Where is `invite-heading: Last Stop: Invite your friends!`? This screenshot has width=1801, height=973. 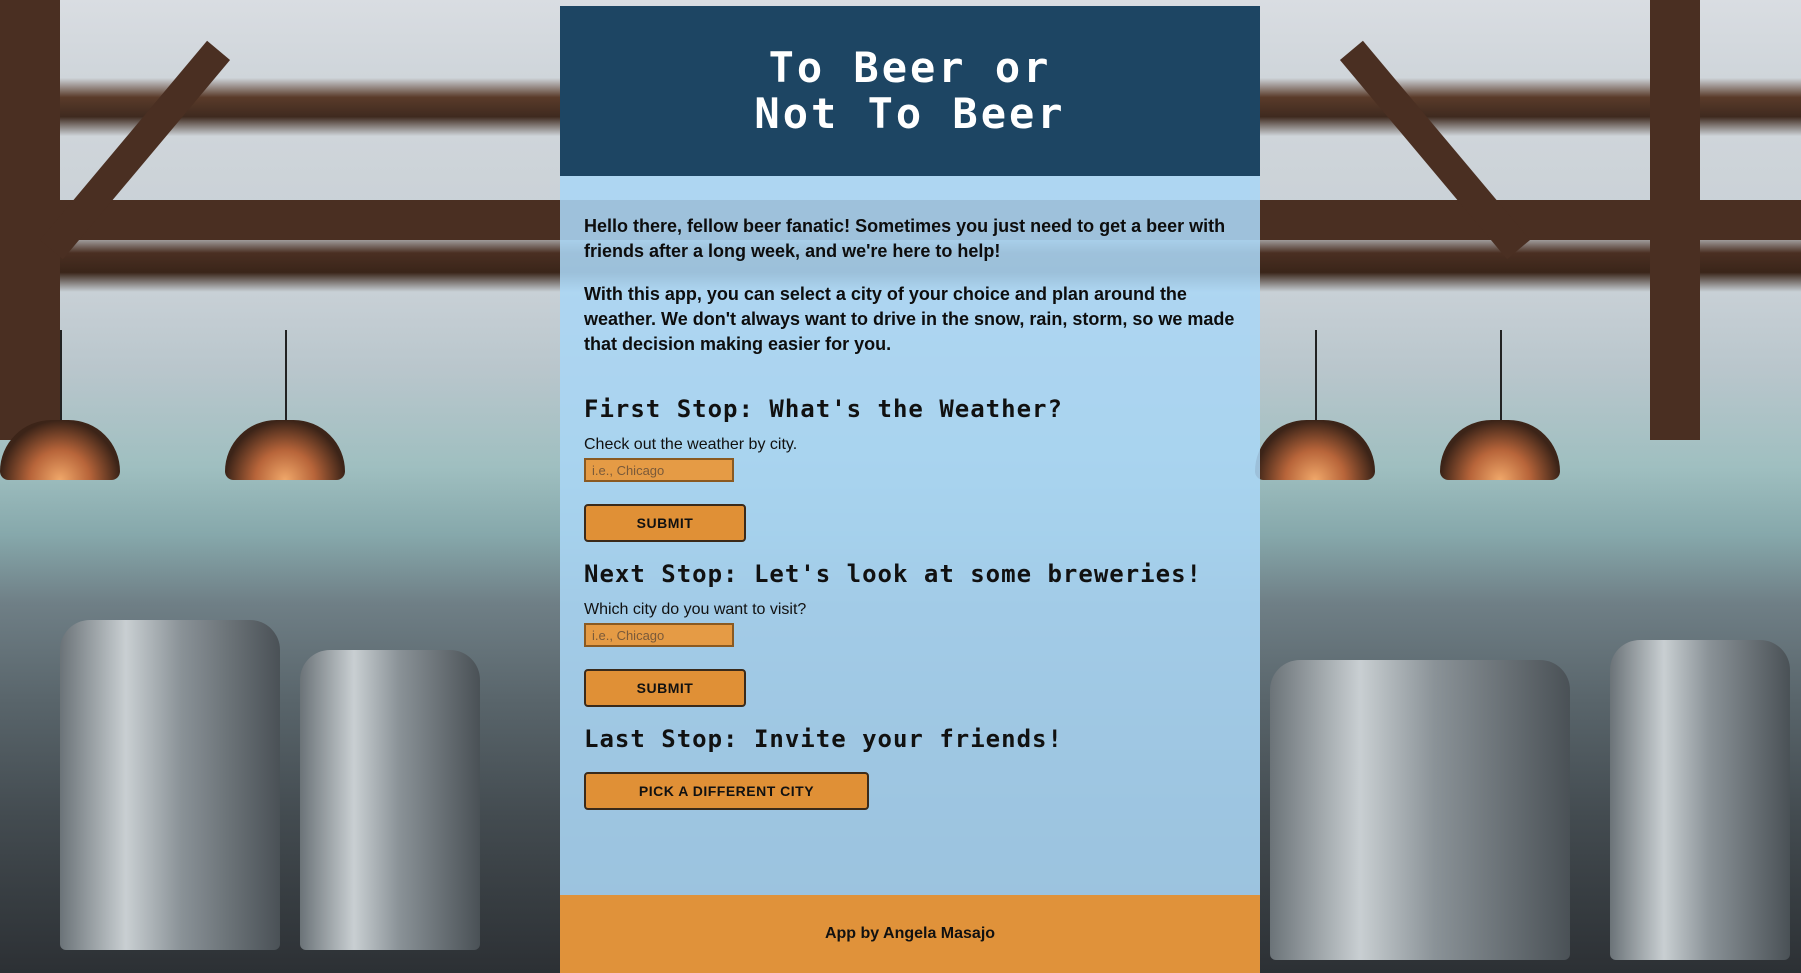
invite-heading: Last Stop: Invite your friends! is located at coordinates (823, 739).